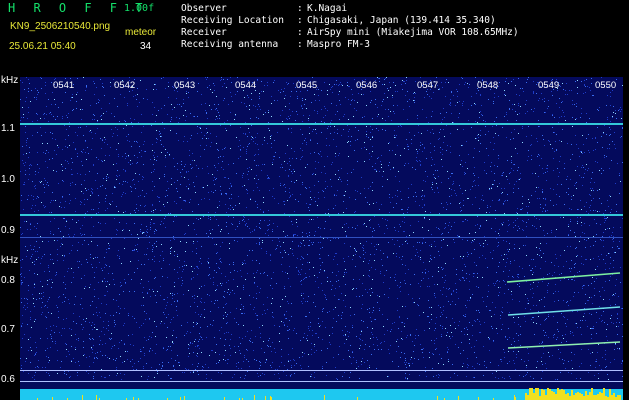 The width and height of the screenshot is (629, 400). Describe the element at coordinates (246, 85) in the screenshot. I see `x-tick-label: 0544` at that location.